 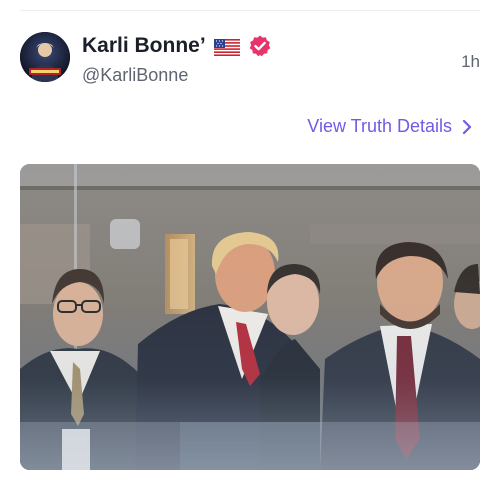 I want to click on post-timestamp: 1h, so click(x=470, y=61).